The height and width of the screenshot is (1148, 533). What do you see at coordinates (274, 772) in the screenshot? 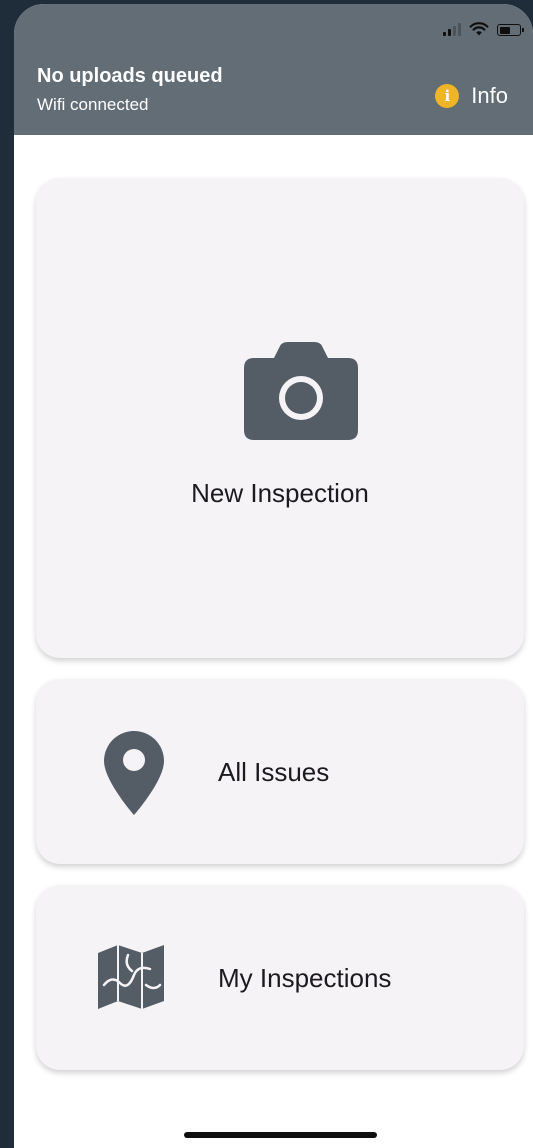
I see `all-issues-label: All Issues` at bounding box center [274, 772].